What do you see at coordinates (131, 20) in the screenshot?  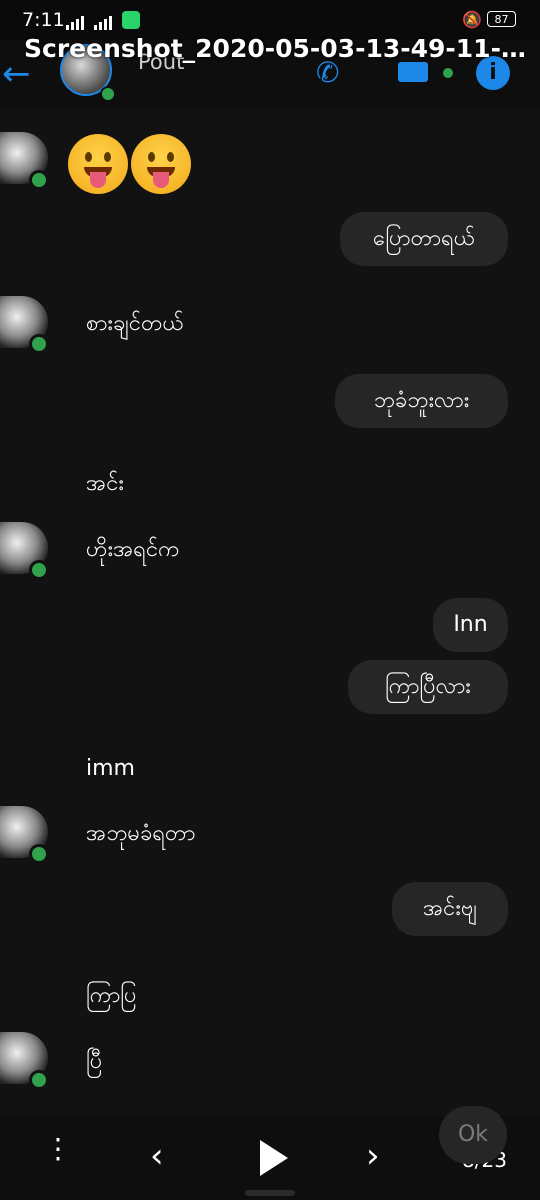 I see `app-notification-icon` at bounding box center [131, 20].